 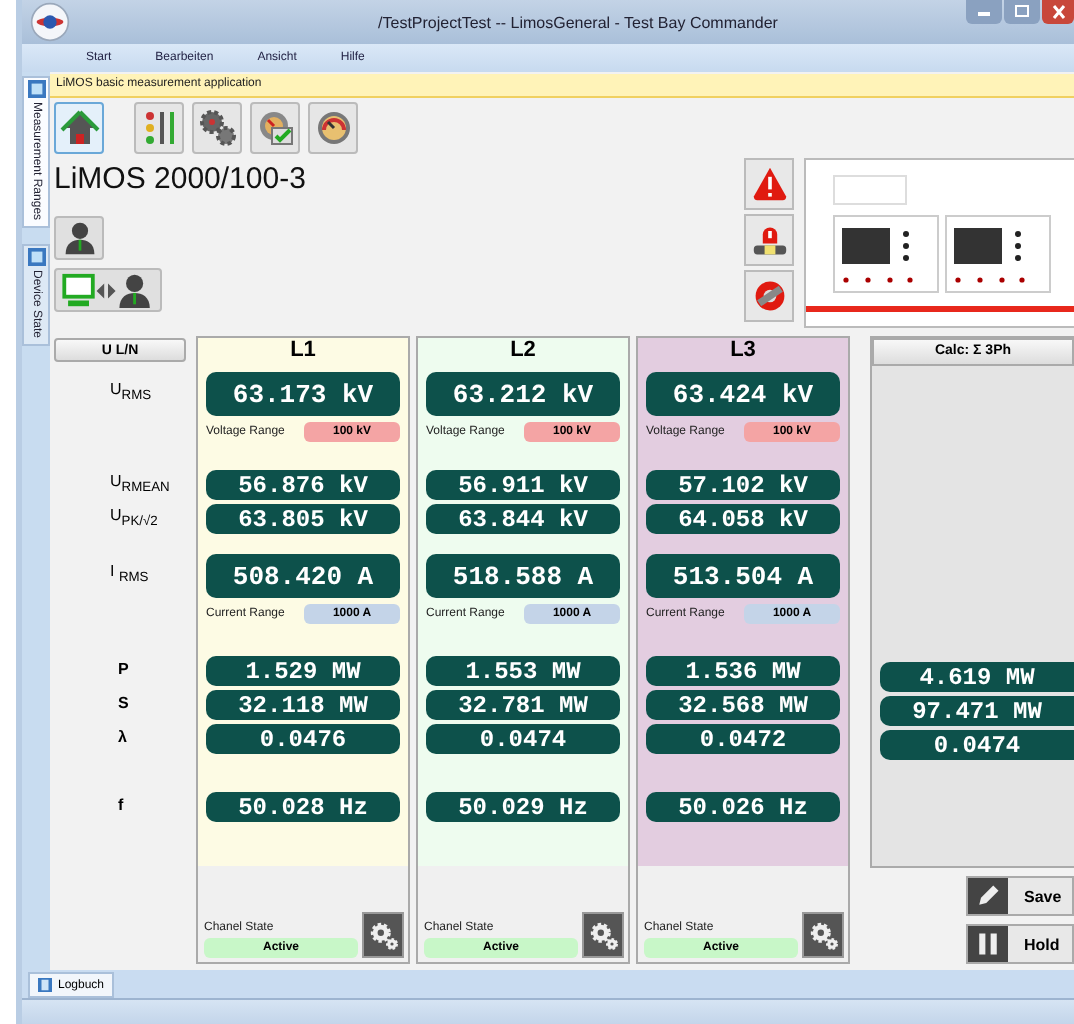 I want to click on gears-icon, so click(x=217, y=128).